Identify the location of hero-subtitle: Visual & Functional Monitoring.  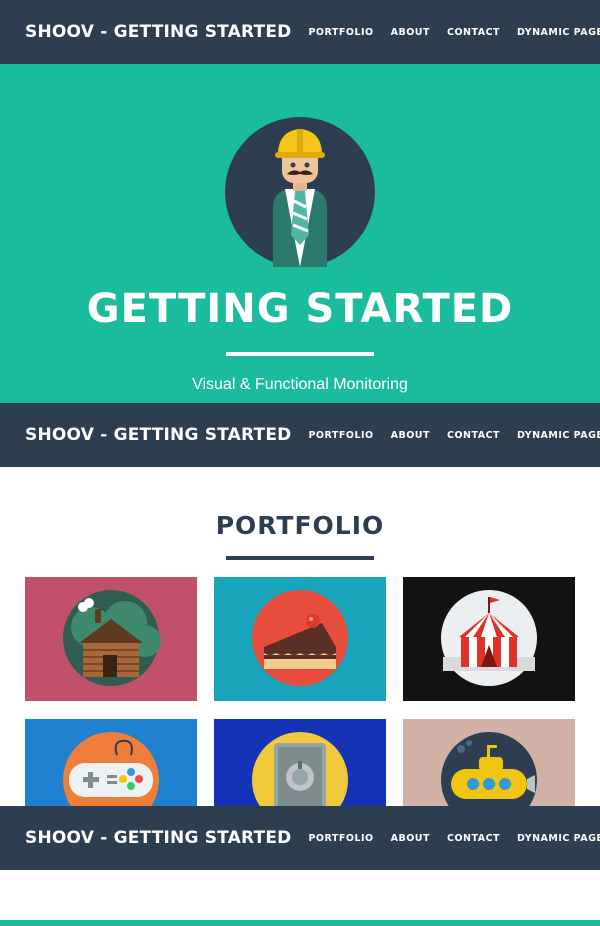
(300, 384).